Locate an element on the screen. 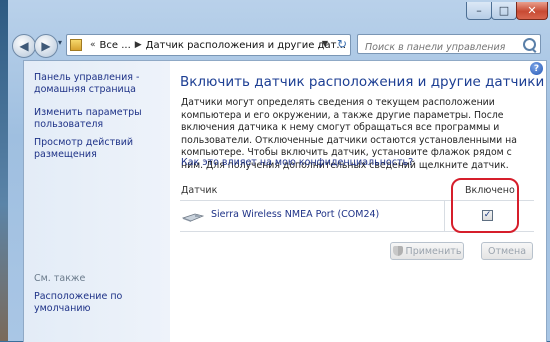 Image resolution: width=550 pixels, height=342 pixels. see-also-caption: См. также is located at coordinates (60, 278).